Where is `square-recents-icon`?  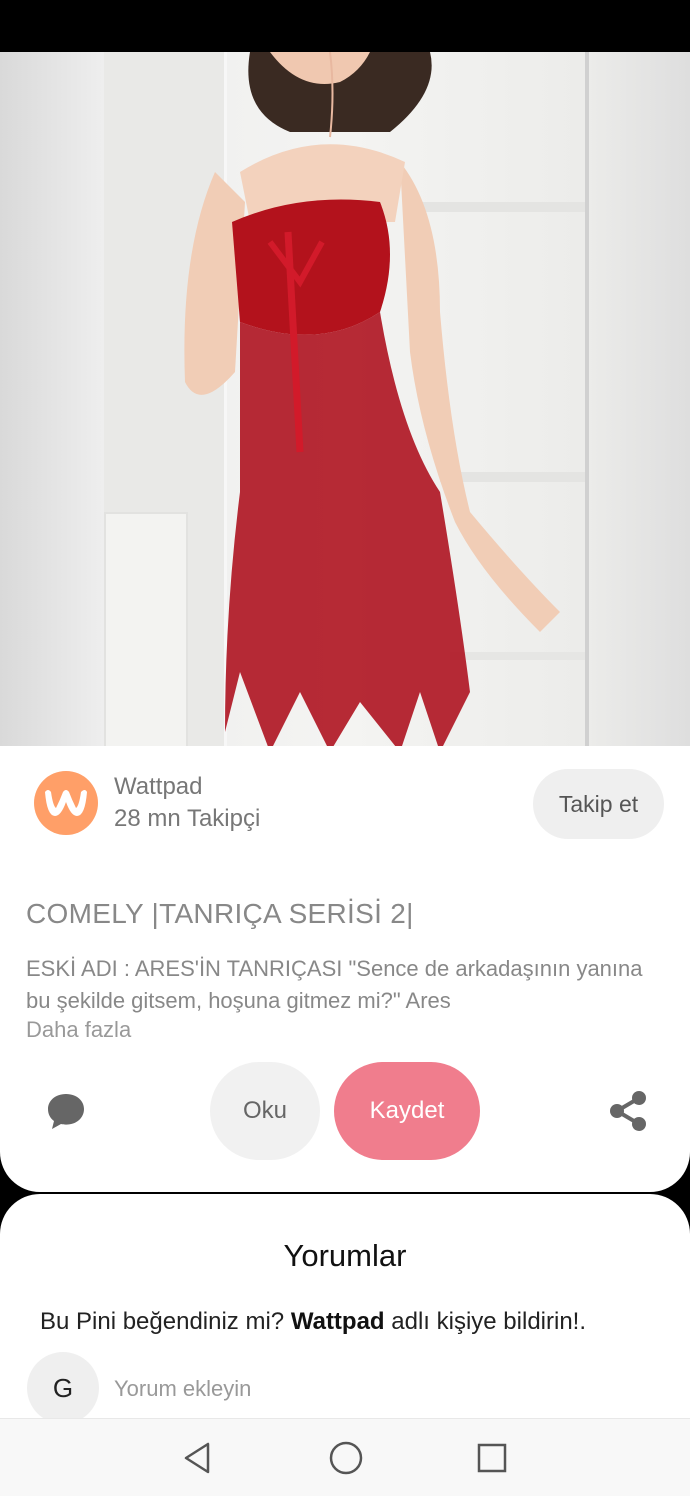
square-recents-icon is located at coordinates (492, 1458).